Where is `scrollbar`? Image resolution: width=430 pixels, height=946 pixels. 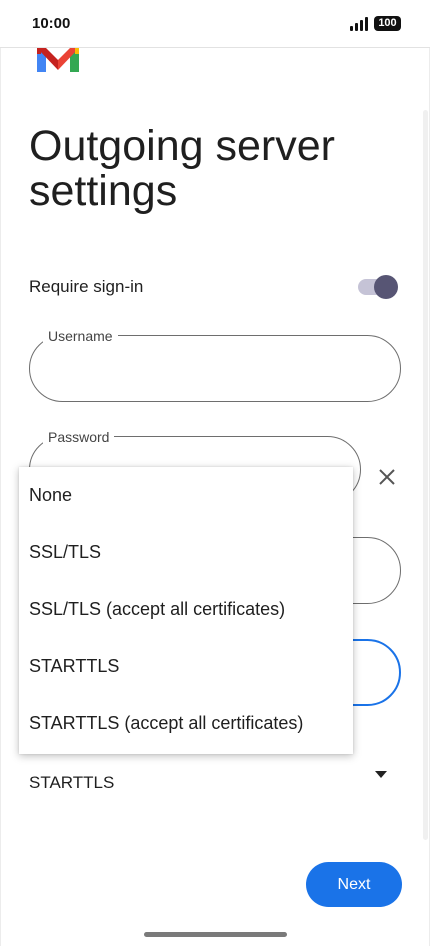
scrollbar is located at coordinates (425, 475).